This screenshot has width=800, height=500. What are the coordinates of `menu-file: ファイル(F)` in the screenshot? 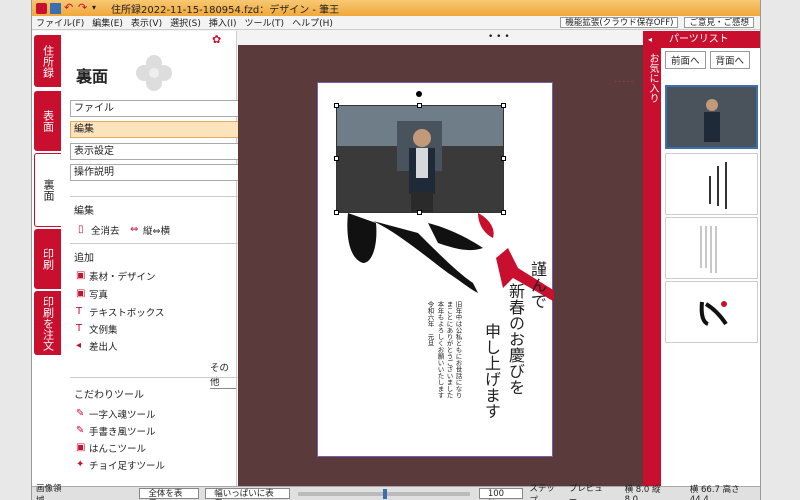 It's located at (60, 22).